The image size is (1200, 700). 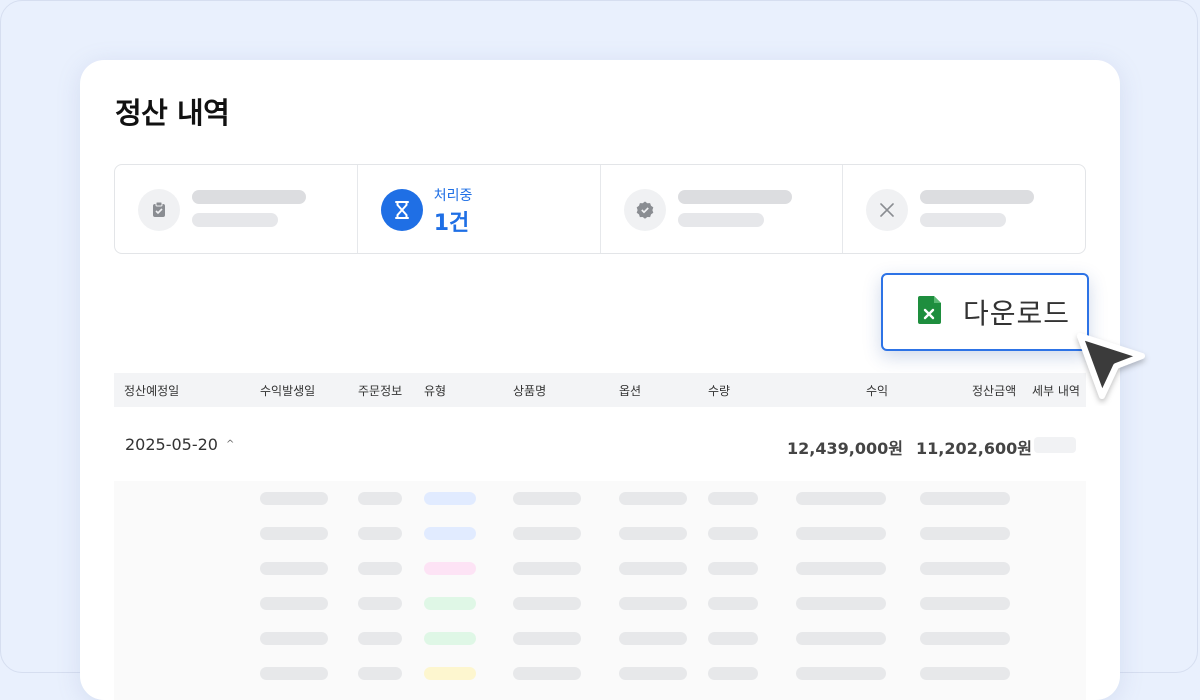 I want to click on col-header: 유형, so click(x=435, y=391).